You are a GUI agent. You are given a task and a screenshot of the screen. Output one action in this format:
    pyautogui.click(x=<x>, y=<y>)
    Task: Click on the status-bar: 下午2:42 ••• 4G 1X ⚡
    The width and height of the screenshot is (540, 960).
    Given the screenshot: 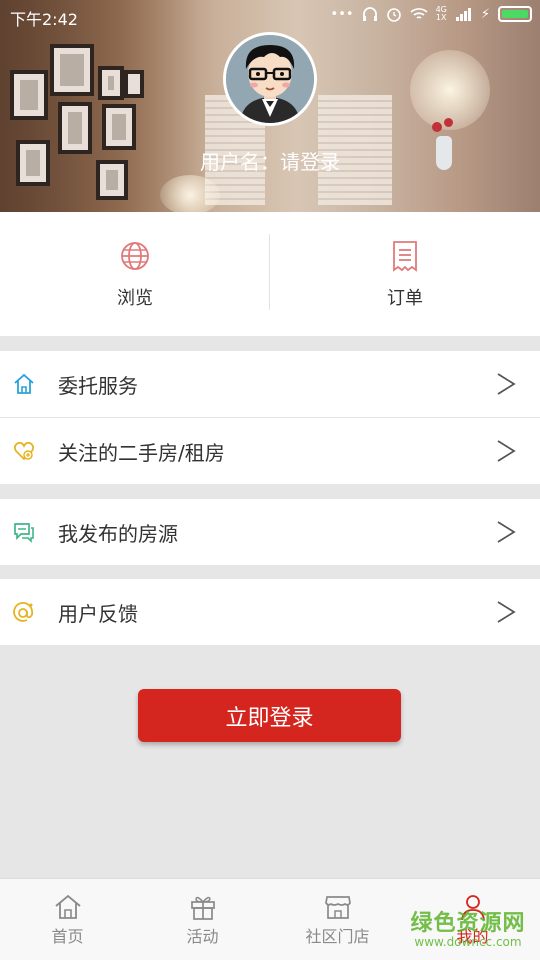 What is the action you would take?
    pyautogui.click(x=270, y=16)
    